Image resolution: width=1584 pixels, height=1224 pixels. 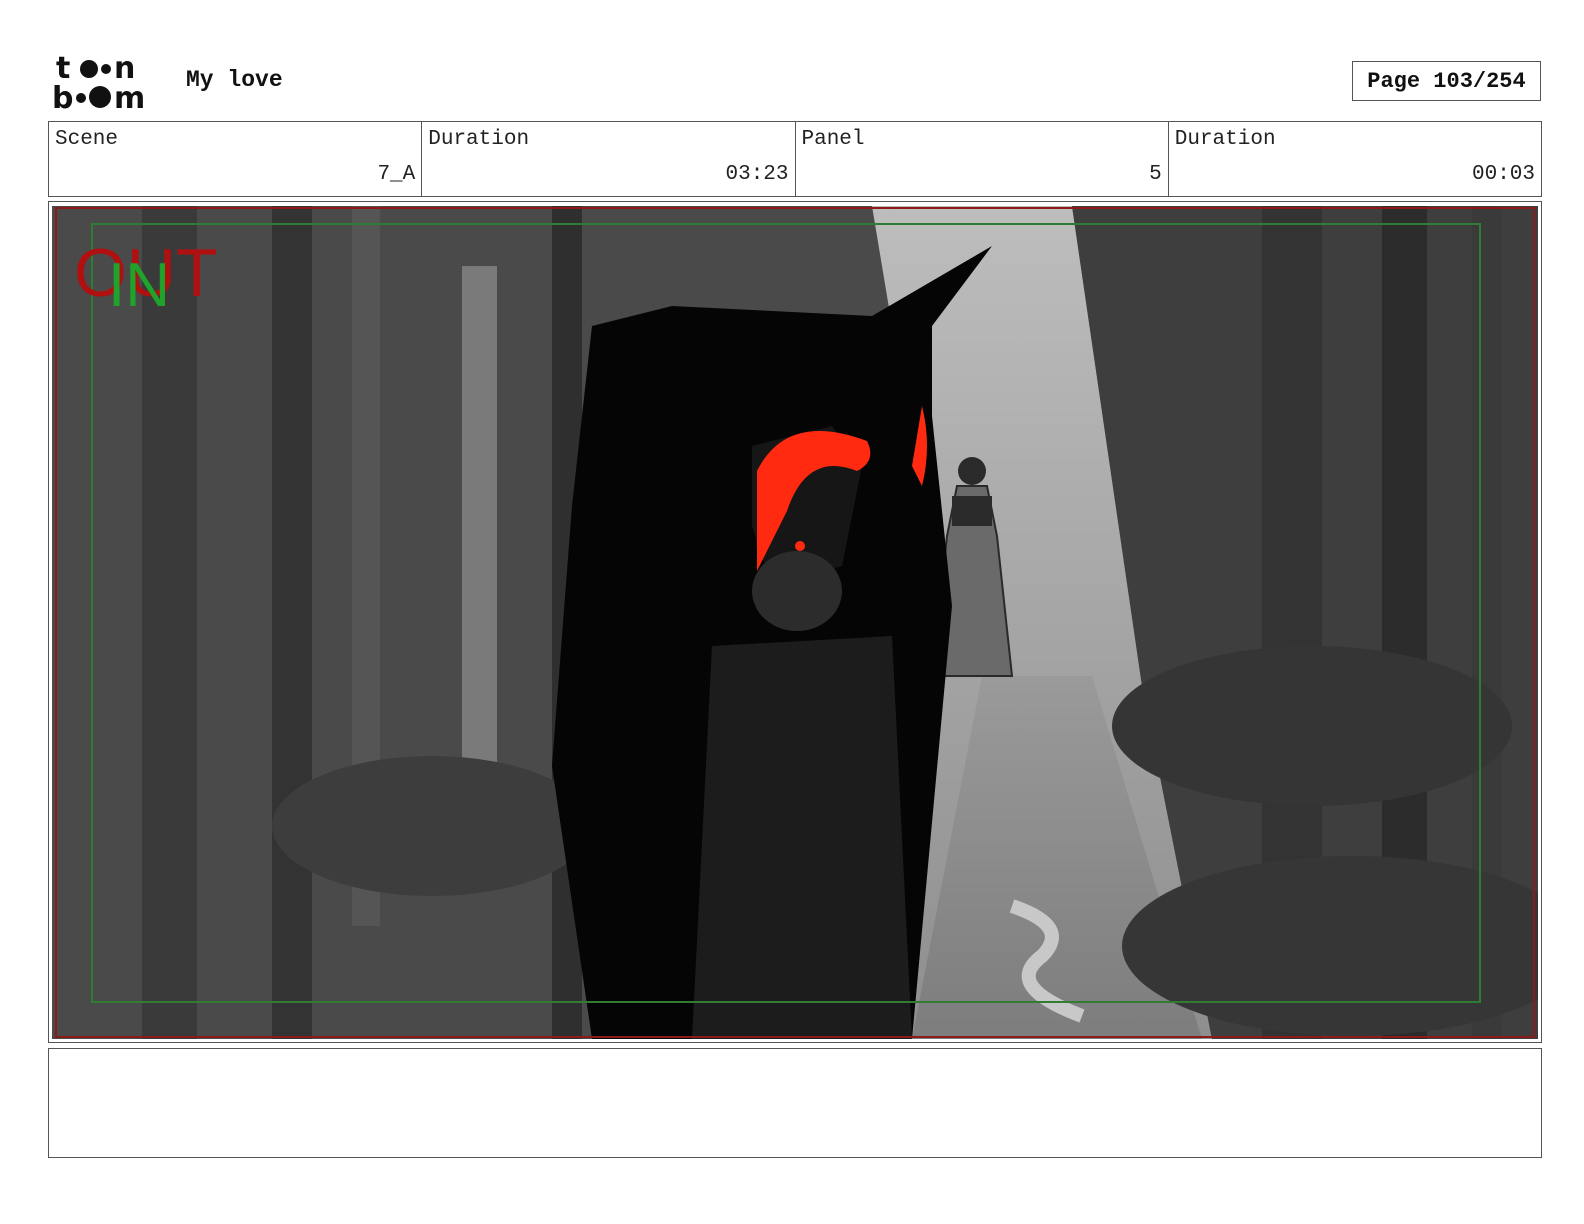 I want to click on project-title: My love, so click(x=234, y=80).